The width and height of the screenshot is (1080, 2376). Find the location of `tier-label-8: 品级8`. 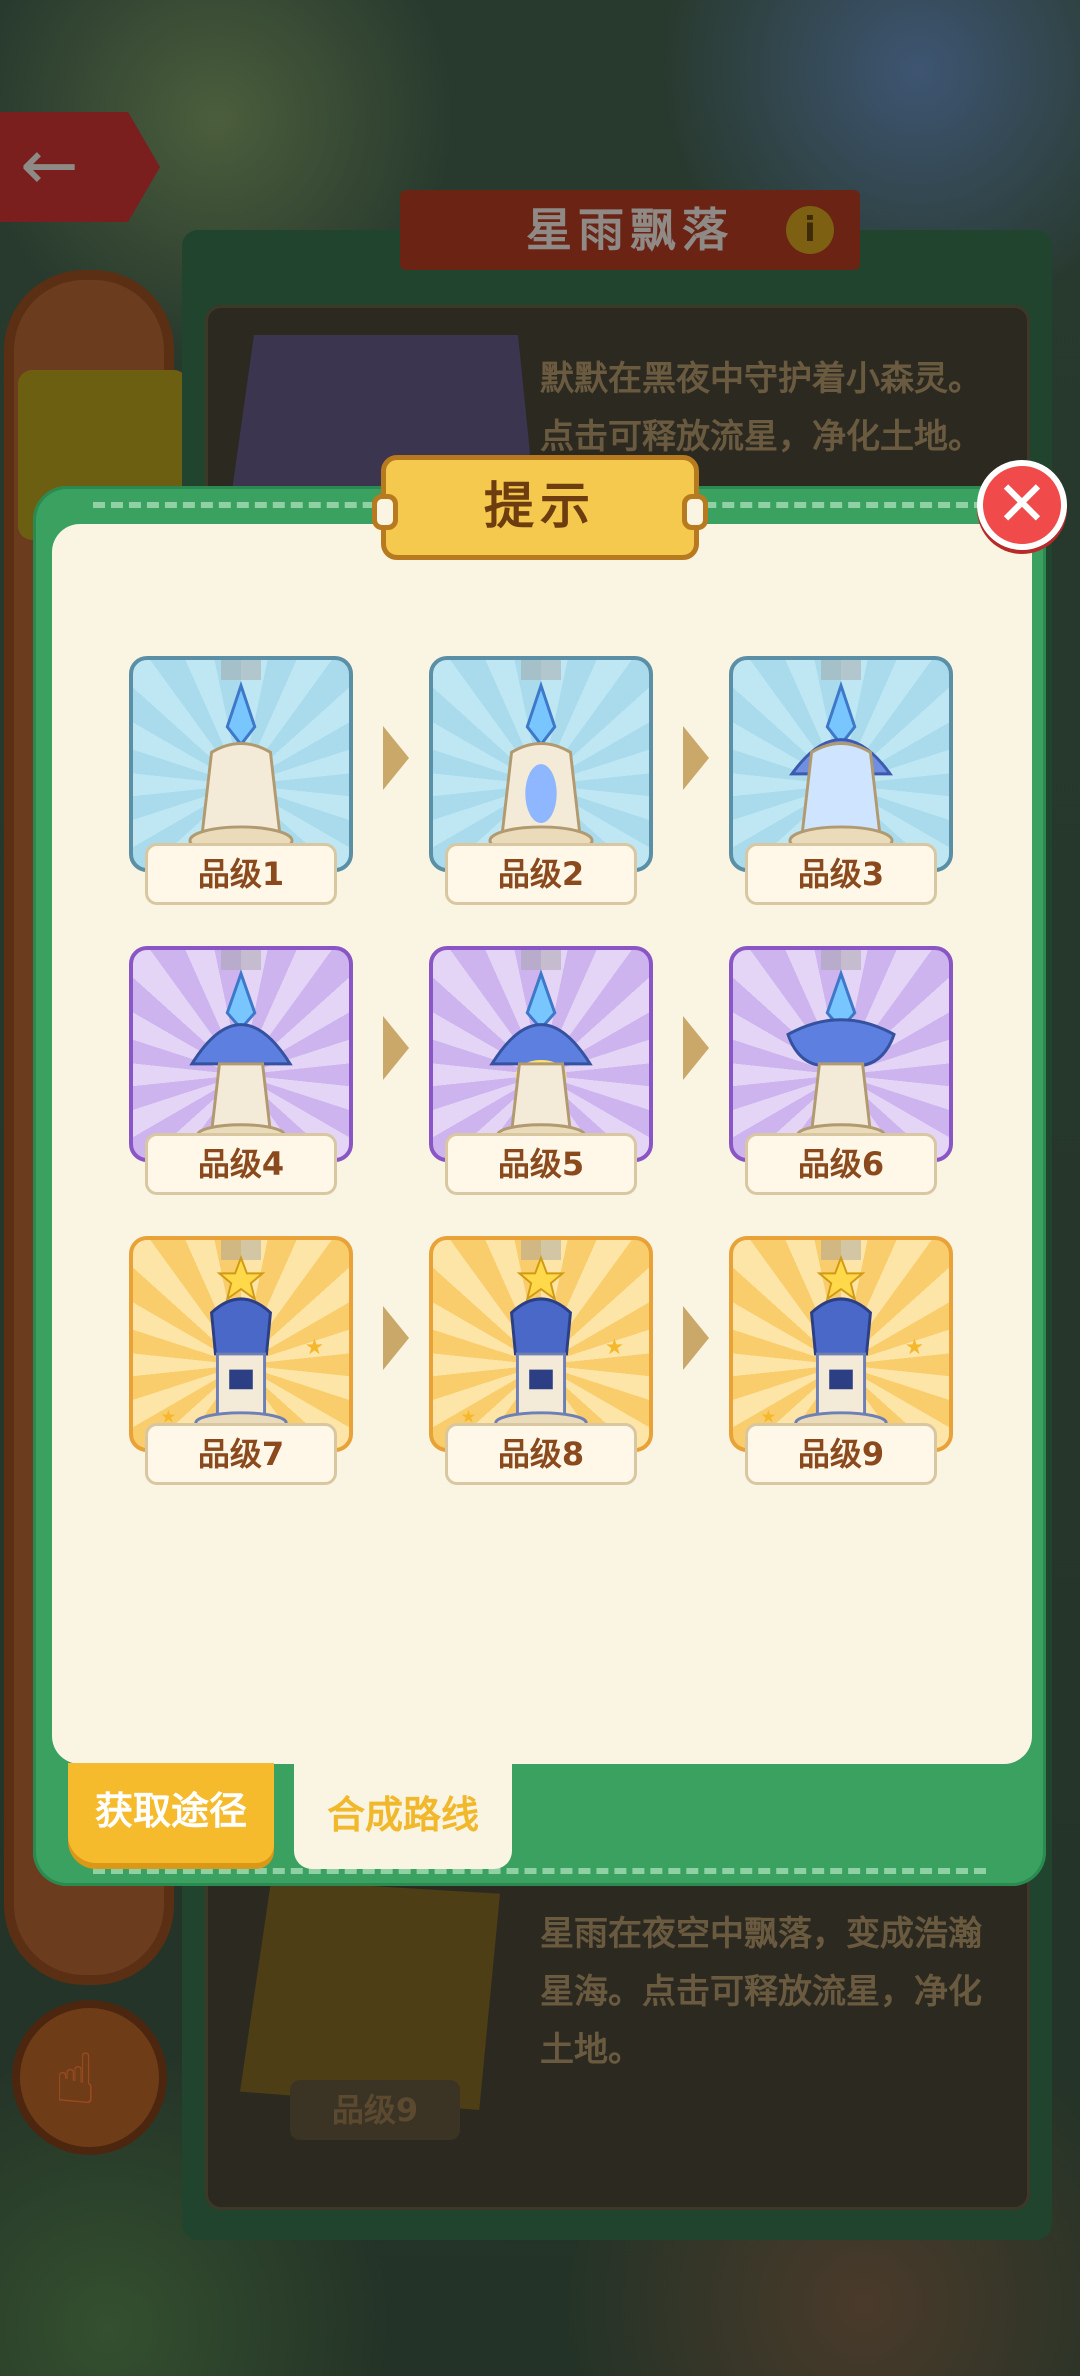

tier-label-8: 品级8 is located at coordinates (541, 1454).